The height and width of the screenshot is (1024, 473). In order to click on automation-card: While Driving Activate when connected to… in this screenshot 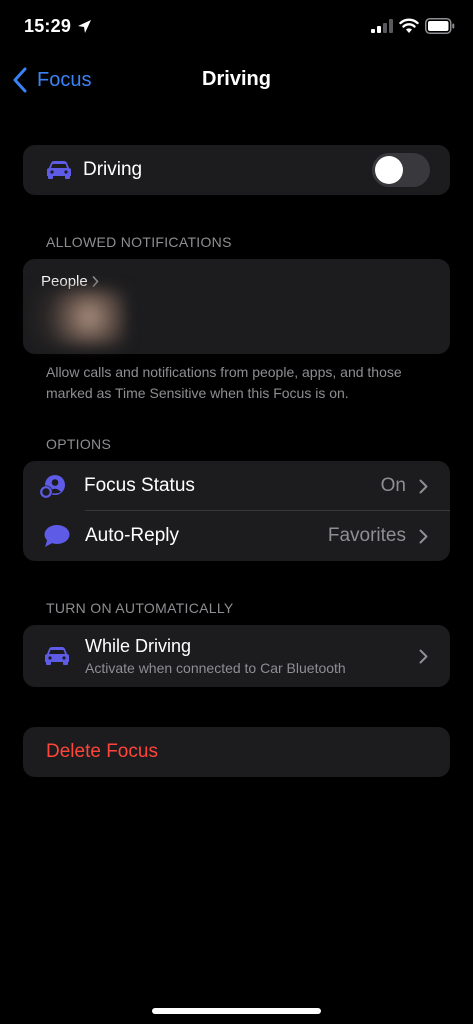, I will do `click(236, 656)`.